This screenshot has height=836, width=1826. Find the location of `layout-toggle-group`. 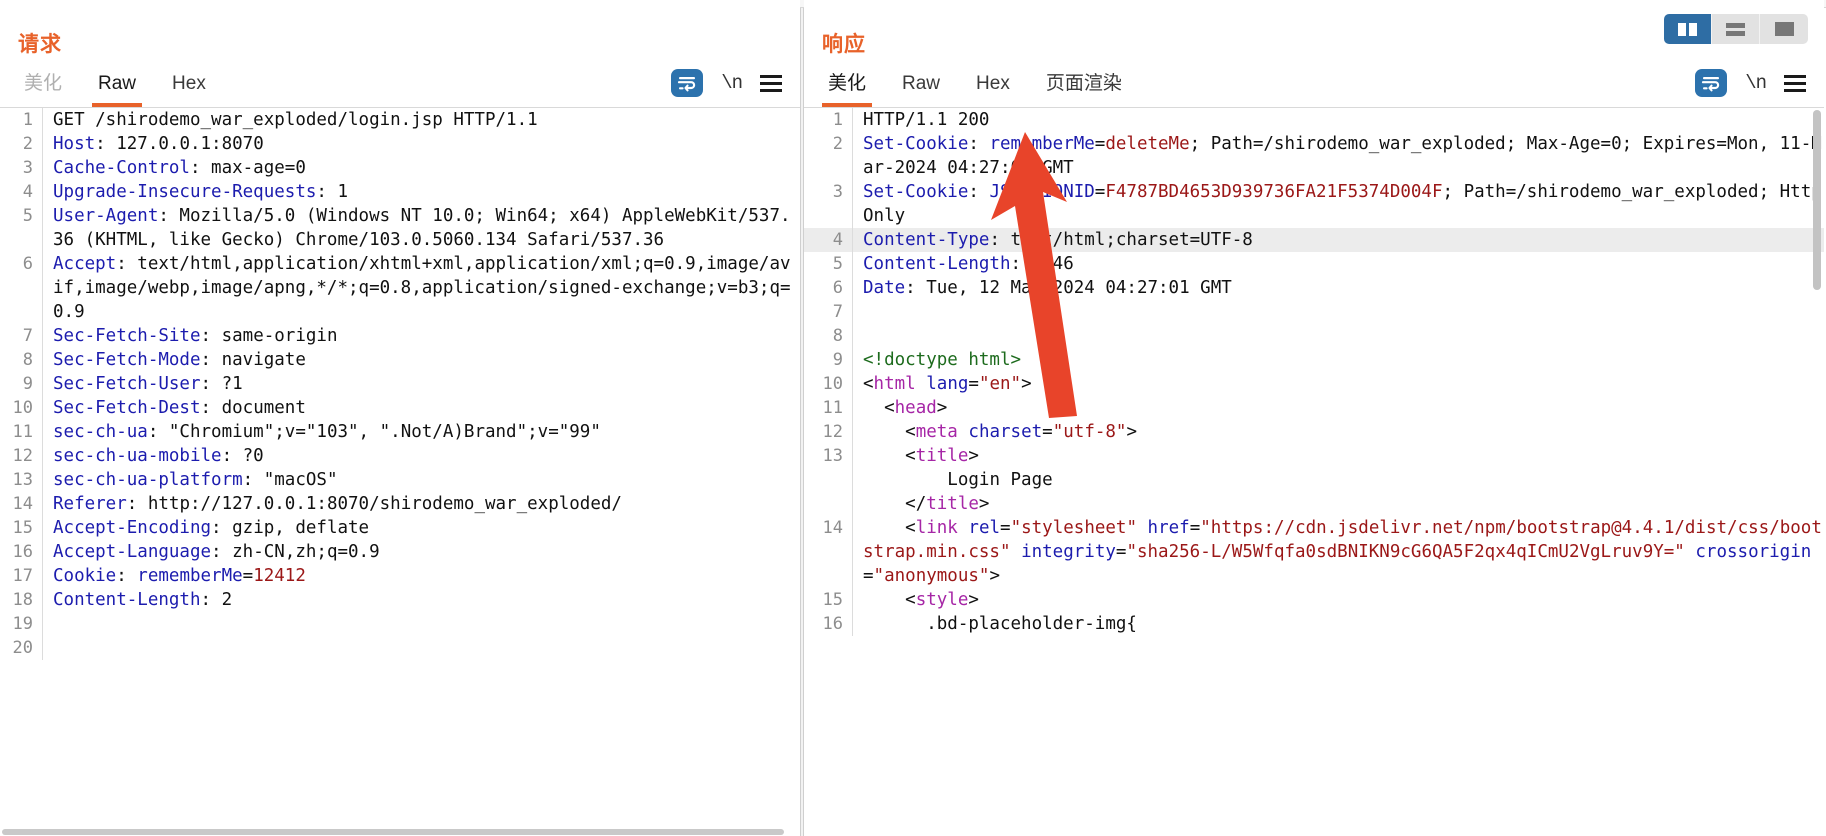

layout-toggle-group is located at coordinates (1736, 29).